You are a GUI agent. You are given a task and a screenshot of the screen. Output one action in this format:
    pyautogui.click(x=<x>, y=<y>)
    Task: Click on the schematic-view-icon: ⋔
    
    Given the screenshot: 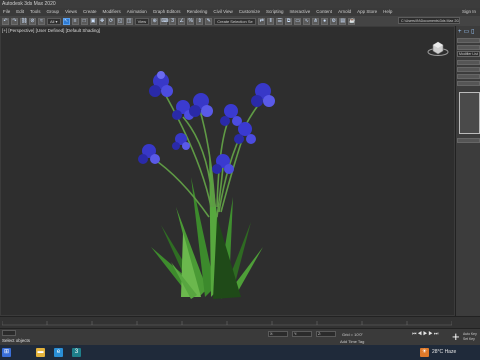 What is the action you would take?
    pyautogui.click(x=316, y=21)
    